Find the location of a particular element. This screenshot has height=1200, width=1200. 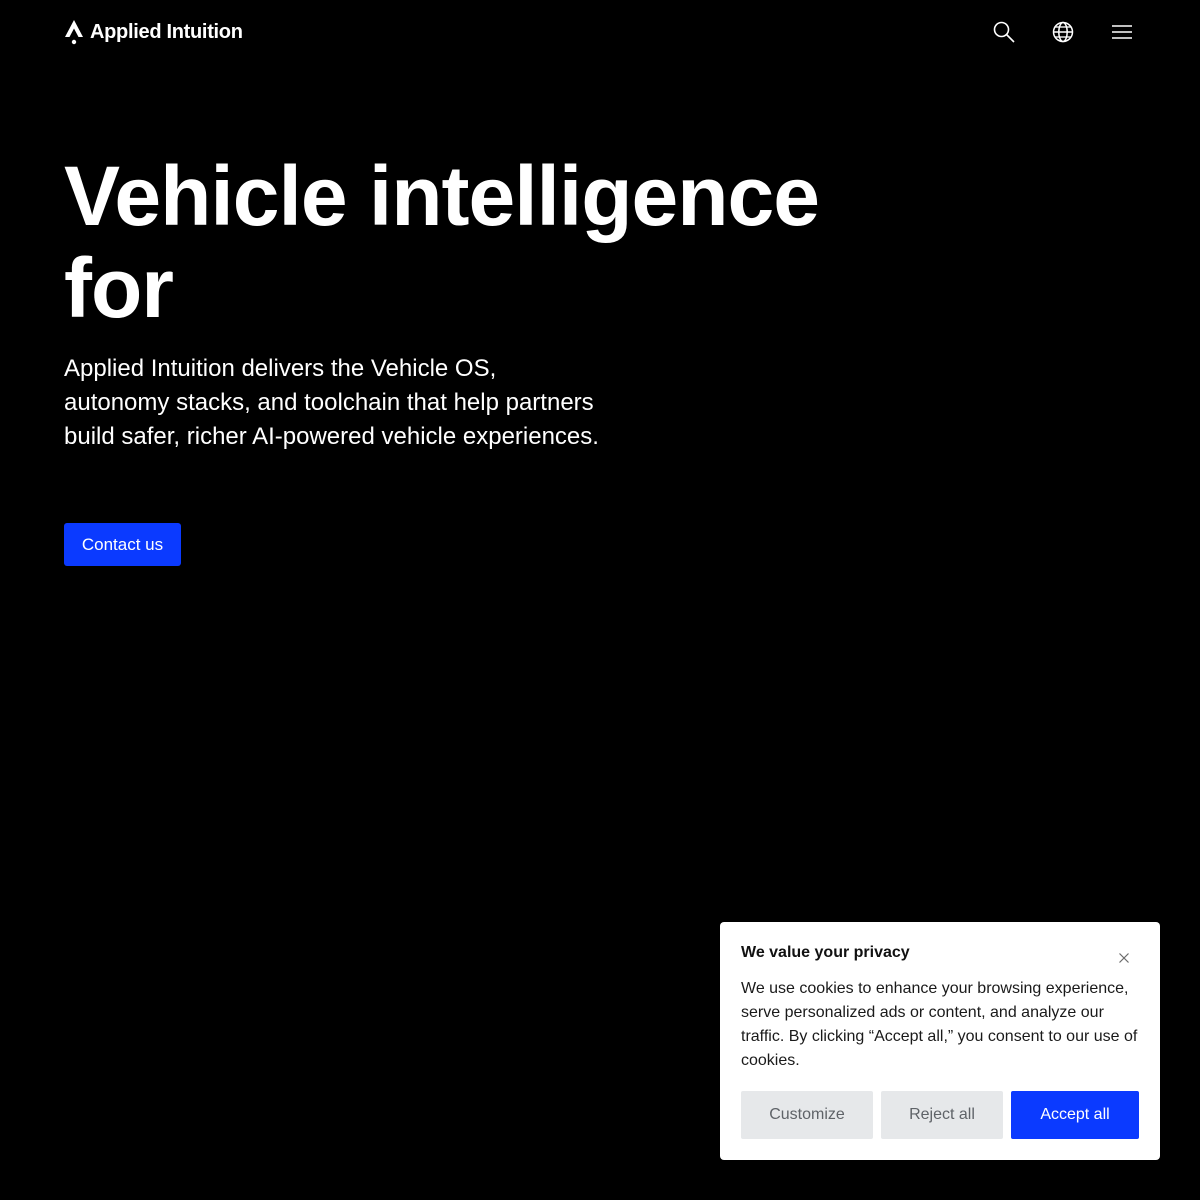

cookie-close-button is located at coordinates (1124, 958).